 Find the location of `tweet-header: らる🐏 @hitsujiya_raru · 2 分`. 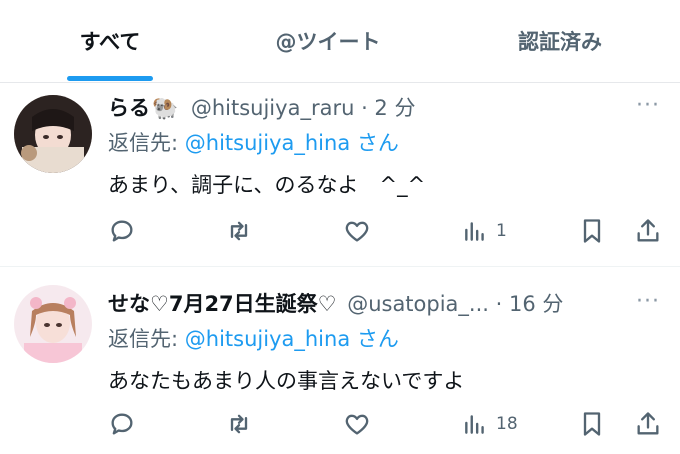

tweet-header: らる🐏 @hitsujiya_raru · 2 分 is located at coordinates (261, 107).